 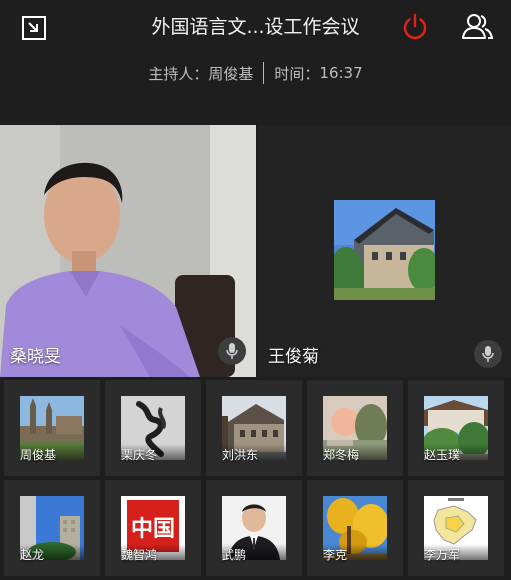 What do you see at coordinates (355, 428) in the screenshot?
I see `participant-tile: 郑冬梅` at bounding box center [355, 428].